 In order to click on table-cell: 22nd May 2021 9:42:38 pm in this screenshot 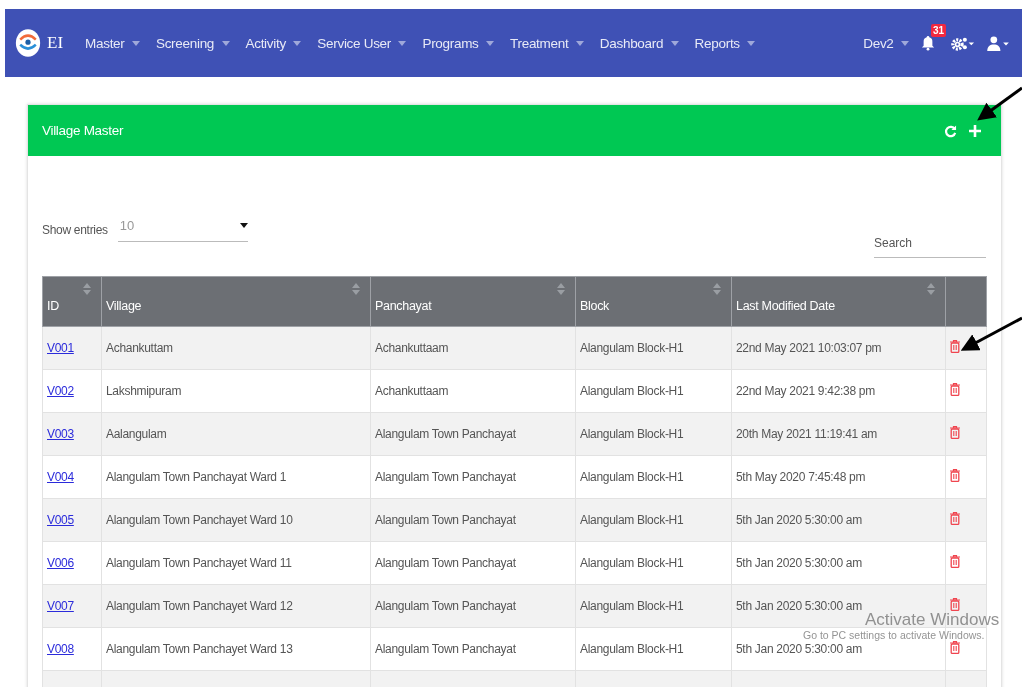, I will do `click(838, 391)`.